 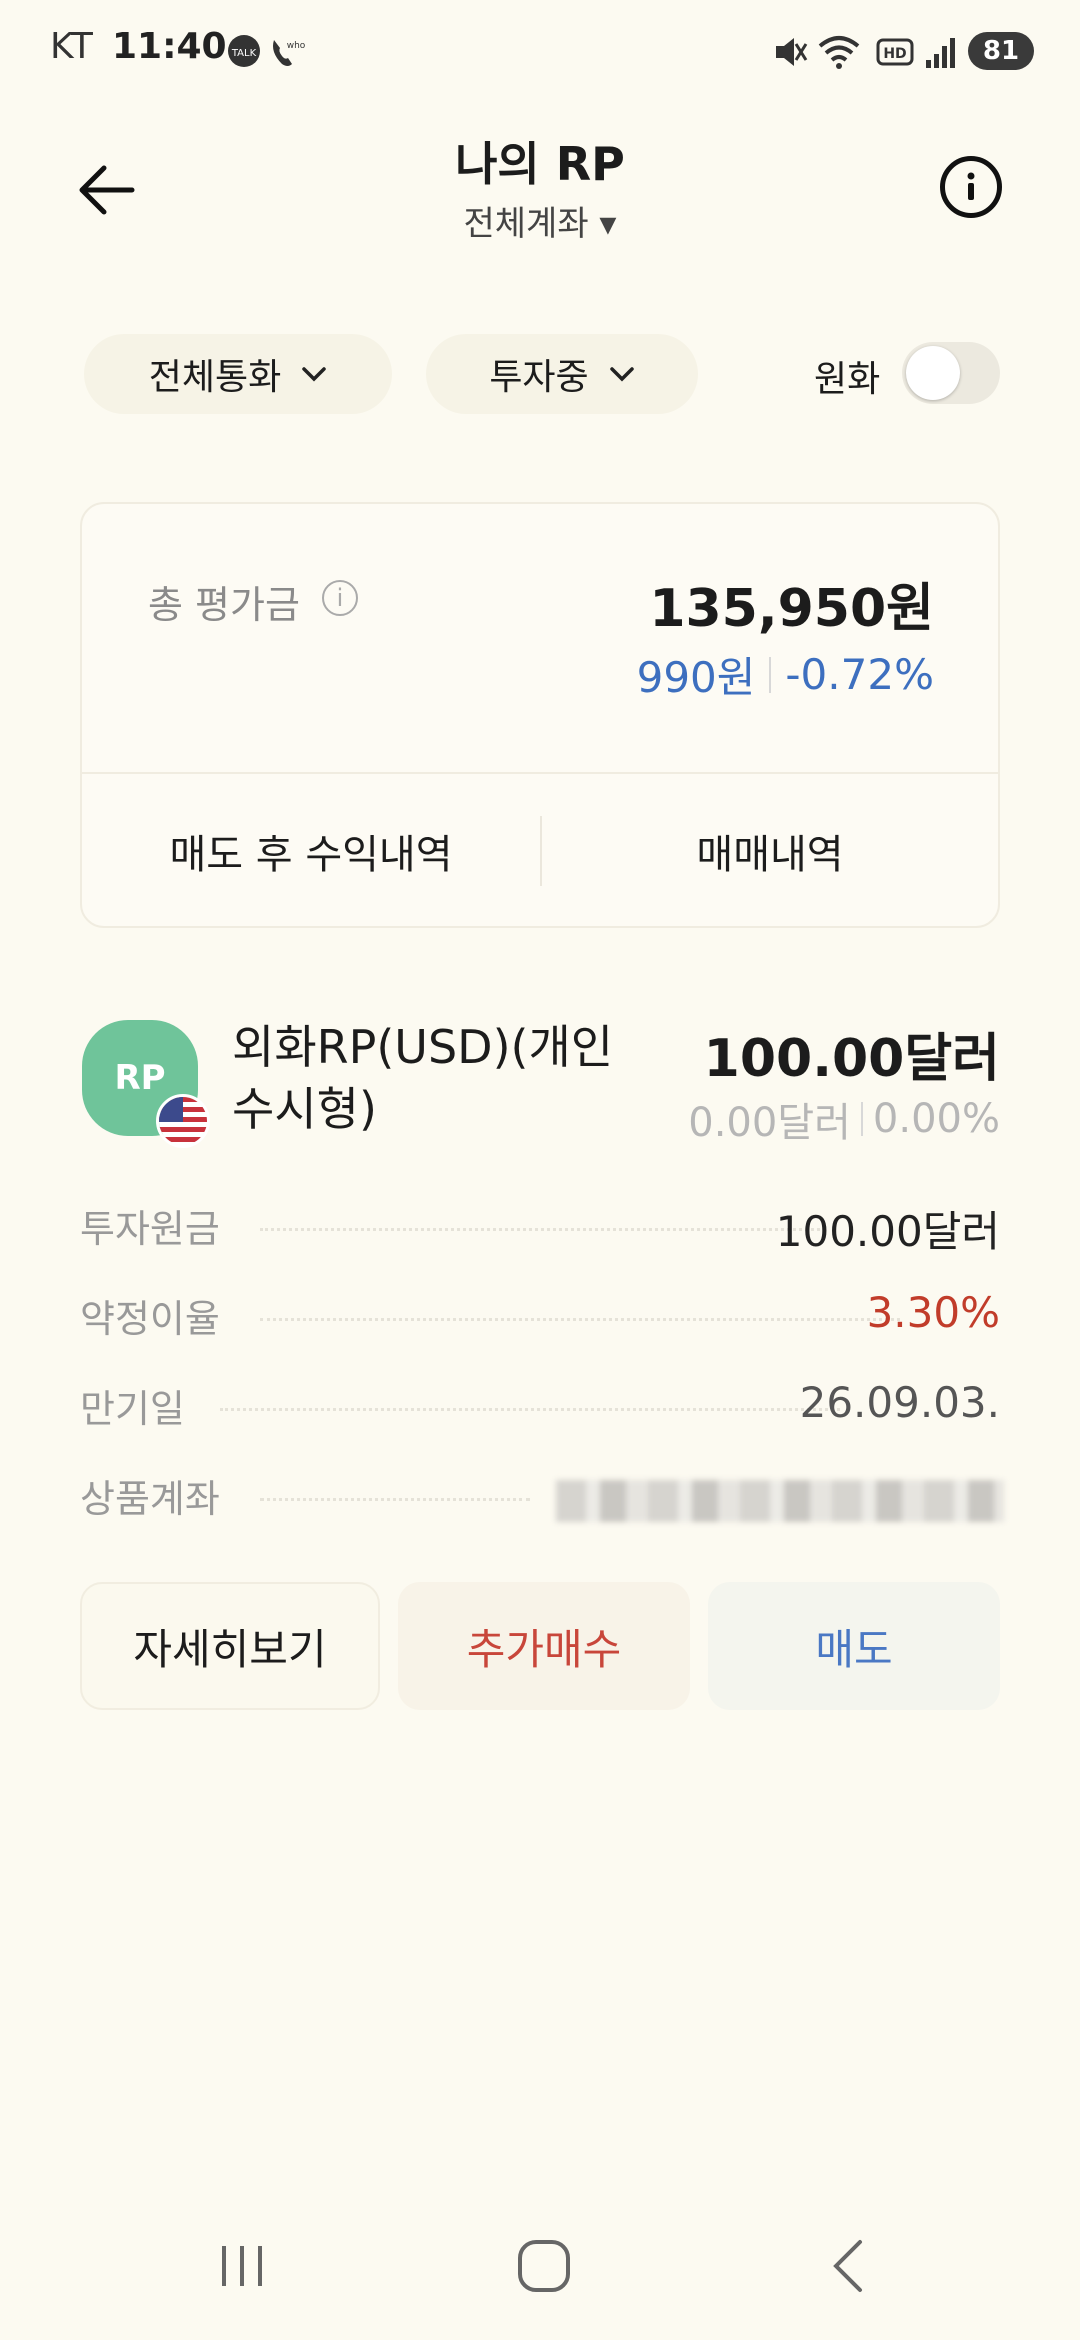 I want to click on back-nav-icon, so click(x=847, y=2266).